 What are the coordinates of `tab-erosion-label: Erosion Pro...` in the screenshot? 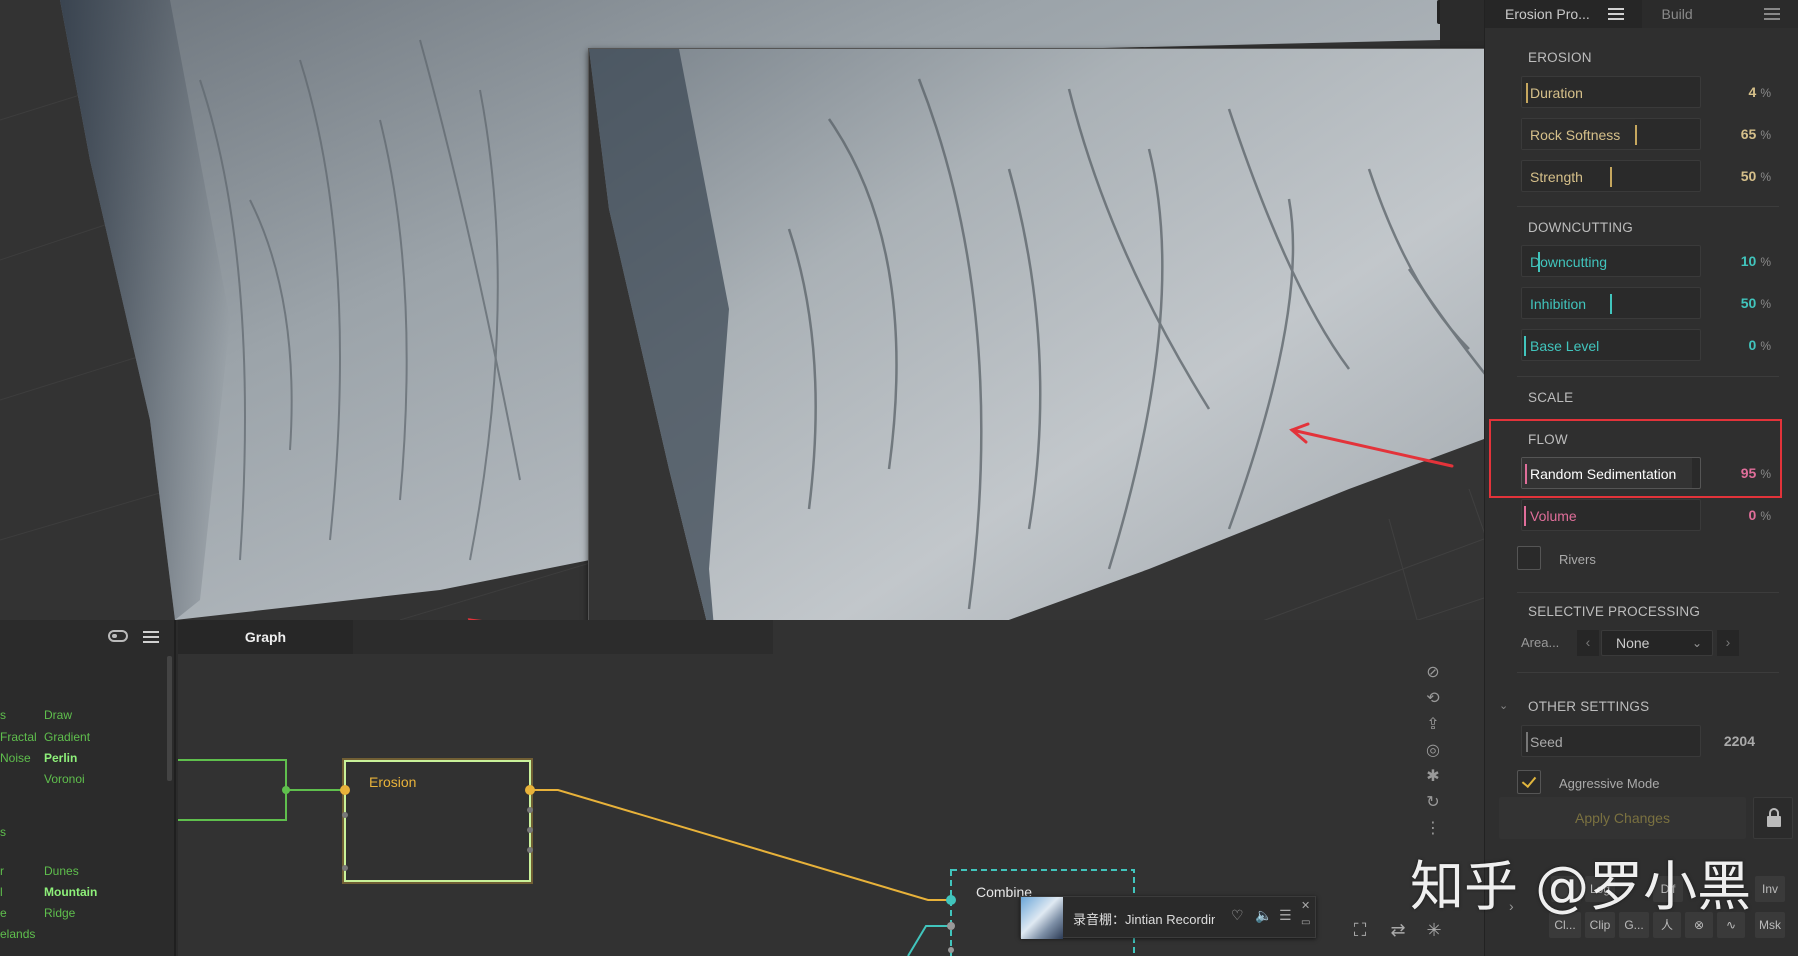 It's located at (1547, 14).